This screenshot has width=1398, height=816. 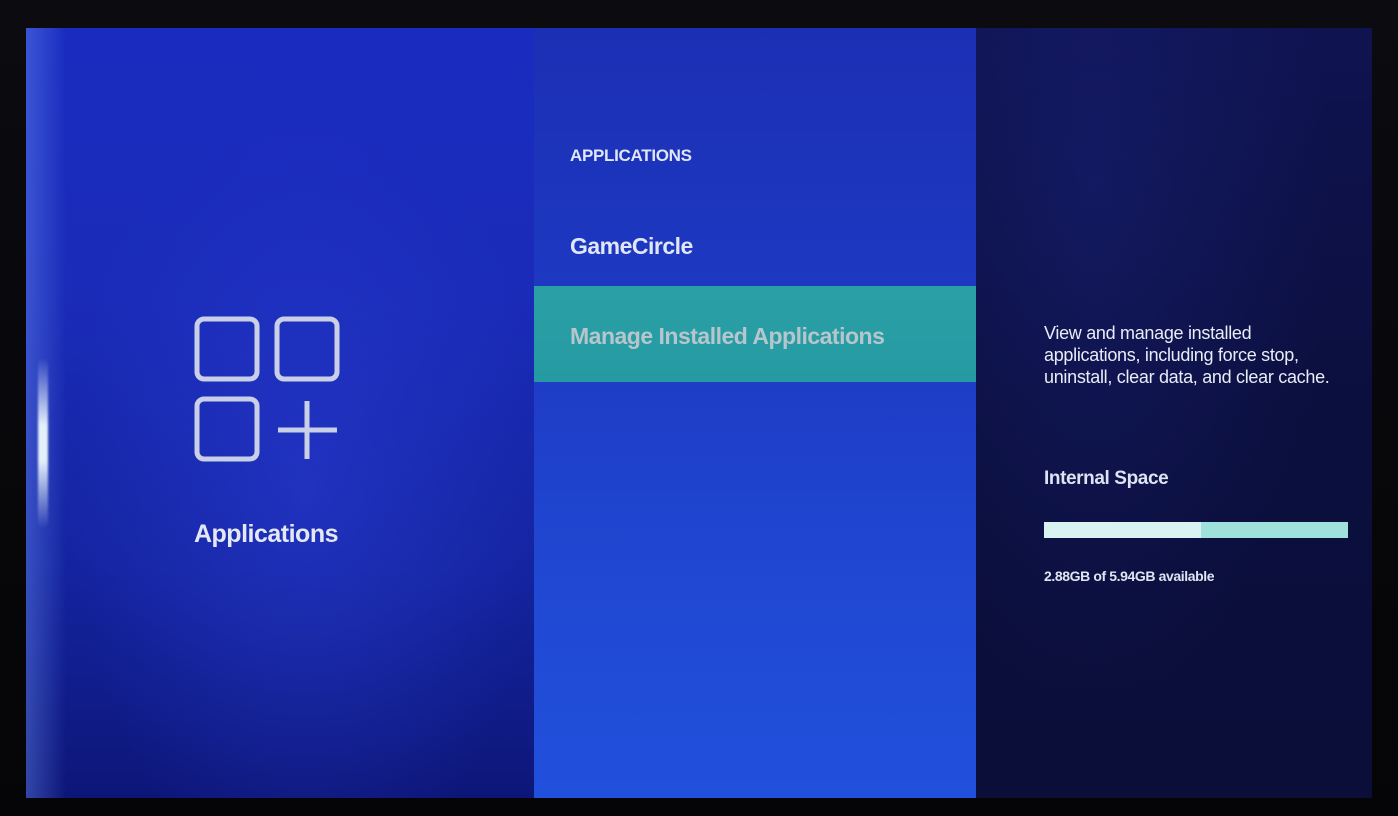 What do you see at coordinates (1106, 478) in the screenshot?
I see `storage-title: Internal Space` at bounding box center [1106, 478].